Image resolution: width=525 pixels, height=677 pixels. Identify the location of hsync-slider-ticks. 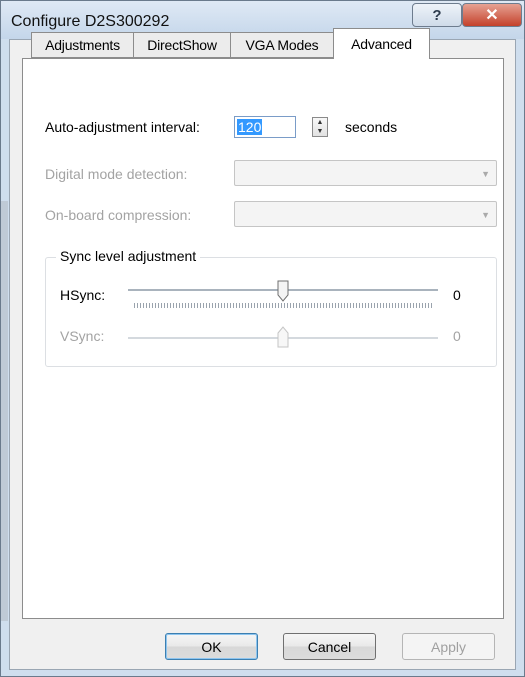
(283, 305).